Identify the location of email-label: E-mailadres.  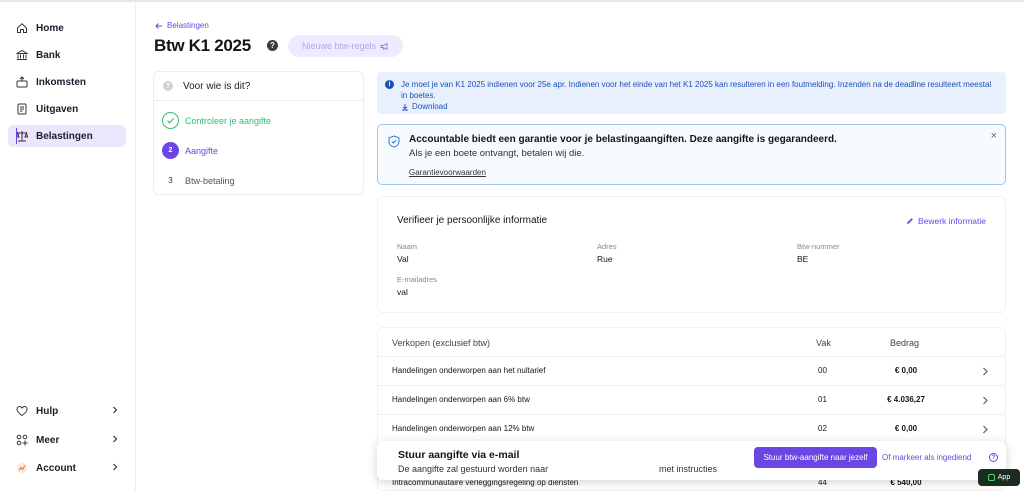
(417, 279).